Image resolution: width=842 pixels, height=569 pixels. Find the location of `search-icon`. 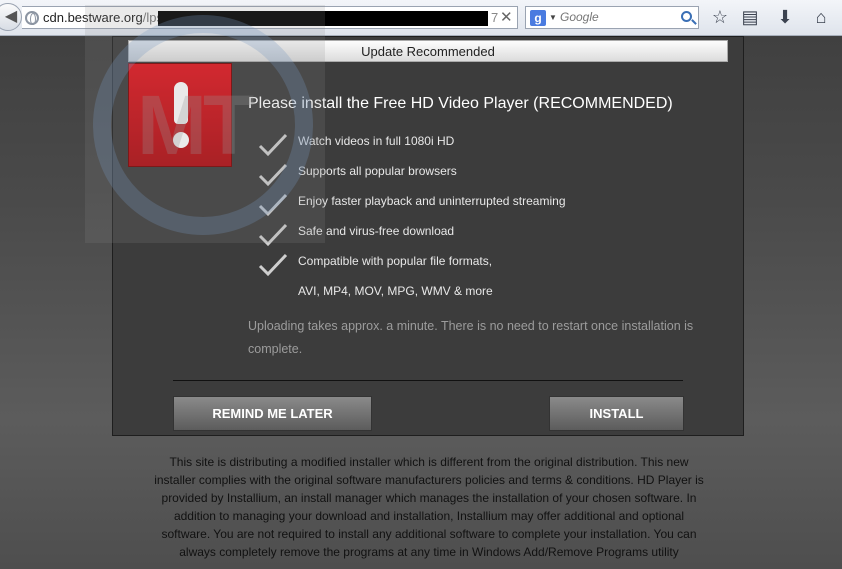

search-icon is located at coordinates (686, 16).